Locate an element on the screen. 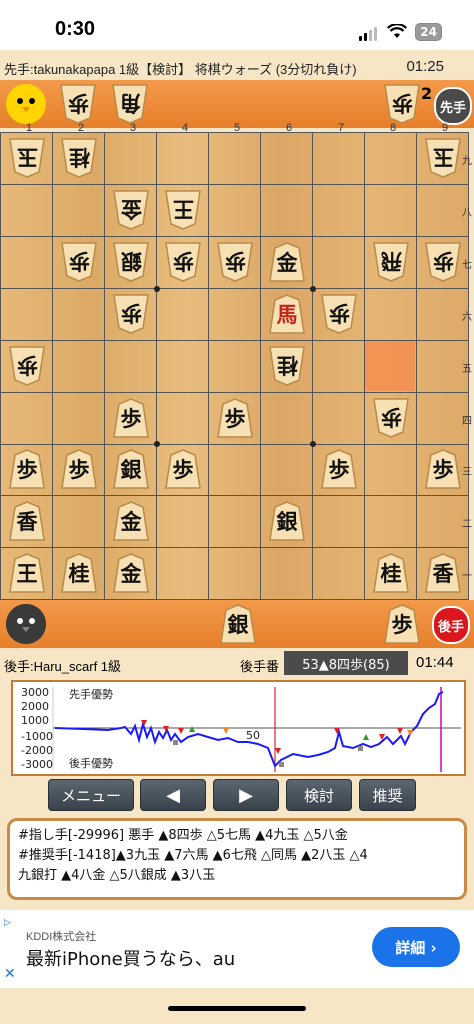  hand-piece-silver: 銀 is located at coordinates (238, 624).